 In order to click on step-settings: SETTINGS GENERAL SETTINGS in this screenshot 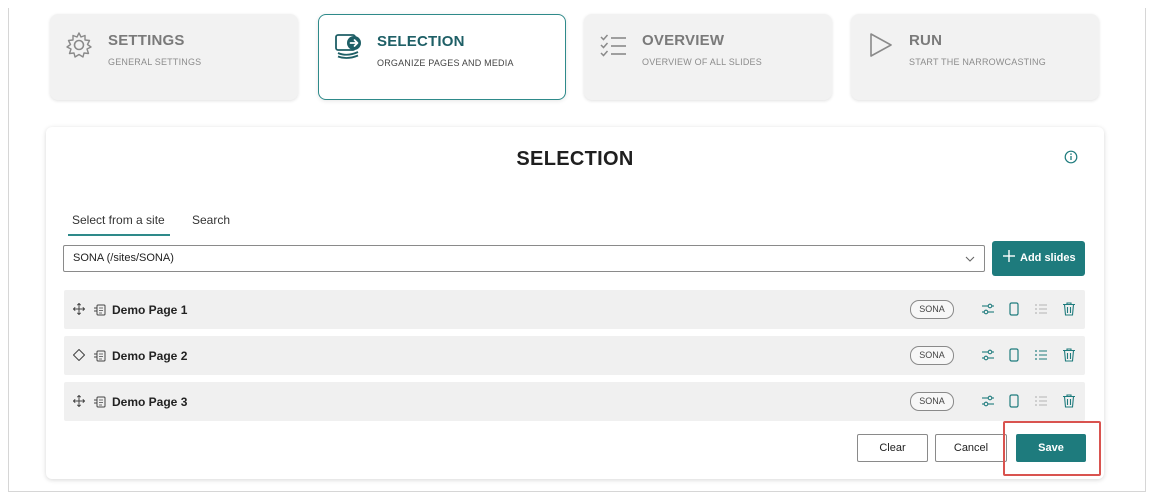, I will do `click(174, 57)`.